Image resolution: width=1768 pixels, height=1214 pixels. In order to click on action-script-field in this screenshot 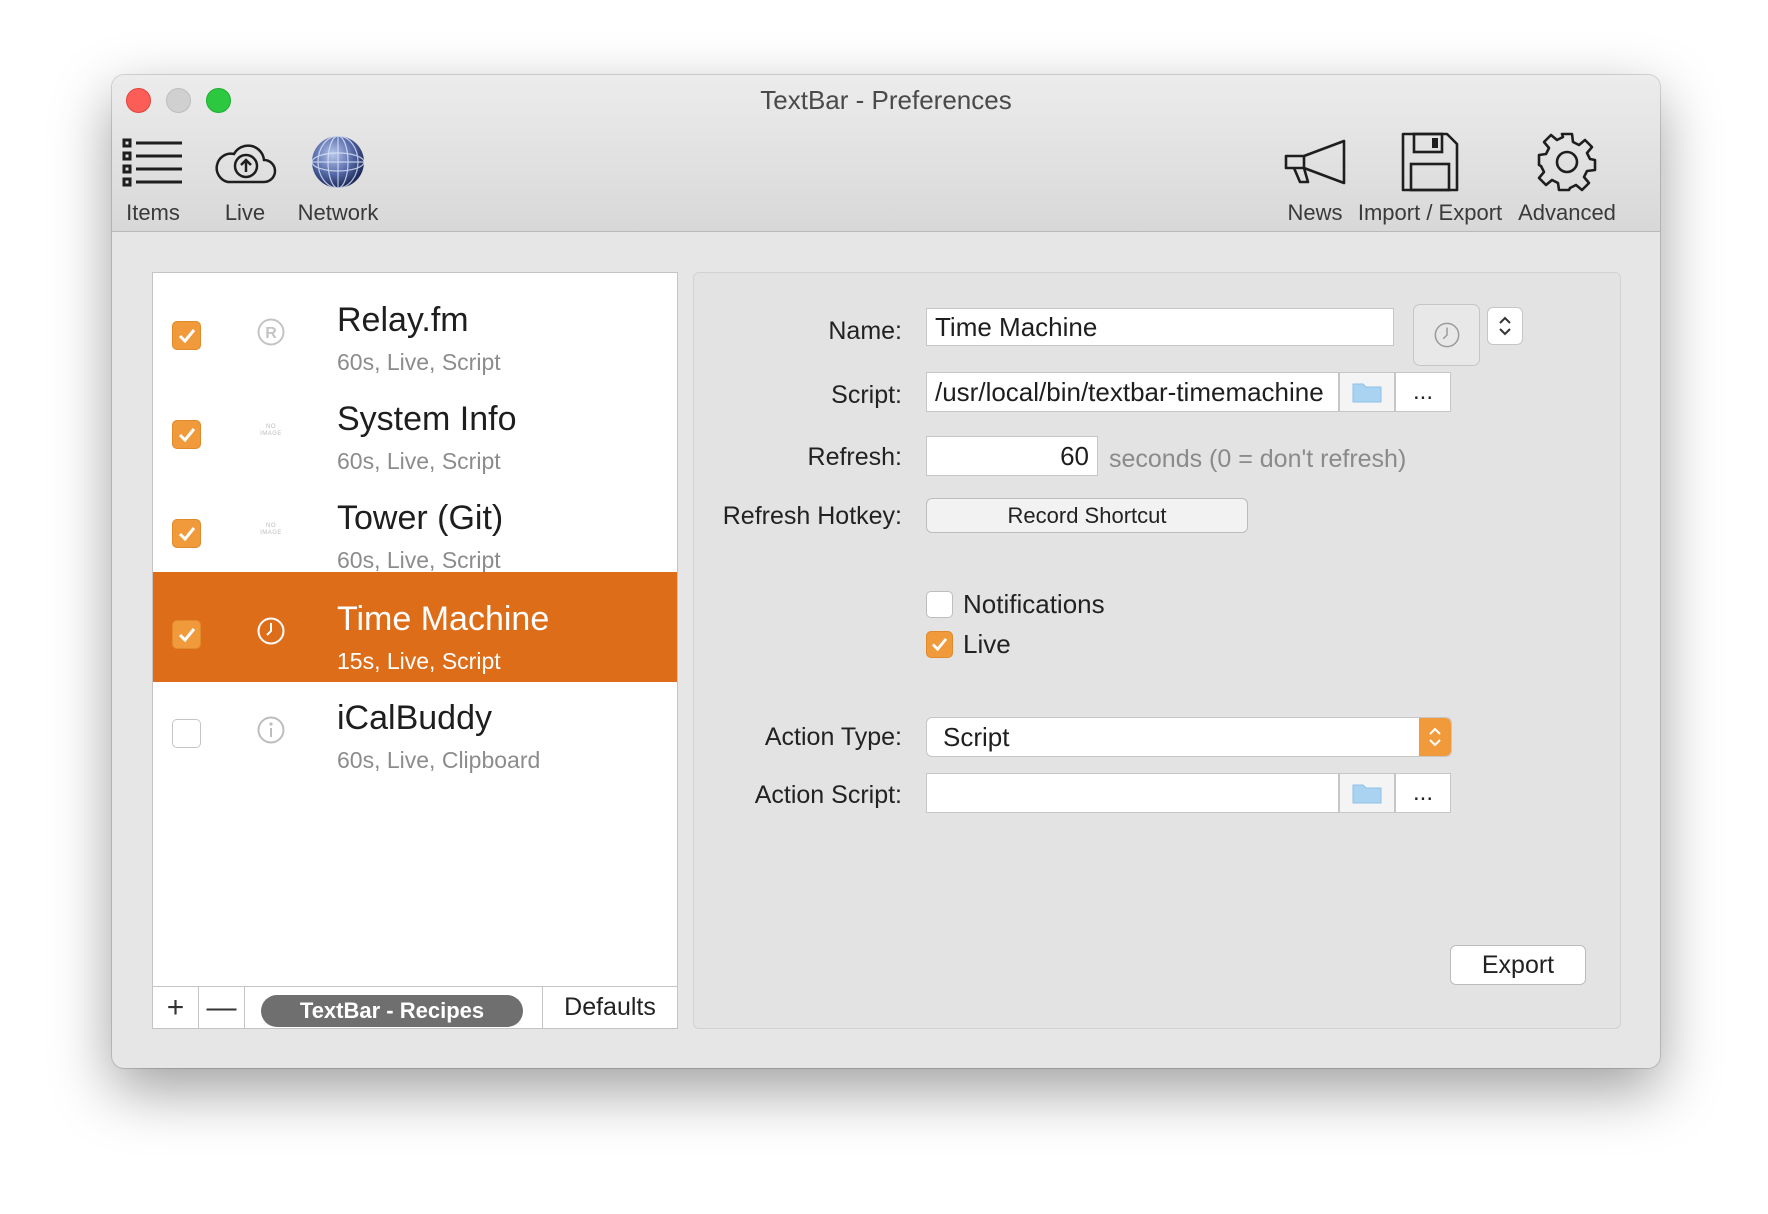, I will do `click(1132, 793)`.